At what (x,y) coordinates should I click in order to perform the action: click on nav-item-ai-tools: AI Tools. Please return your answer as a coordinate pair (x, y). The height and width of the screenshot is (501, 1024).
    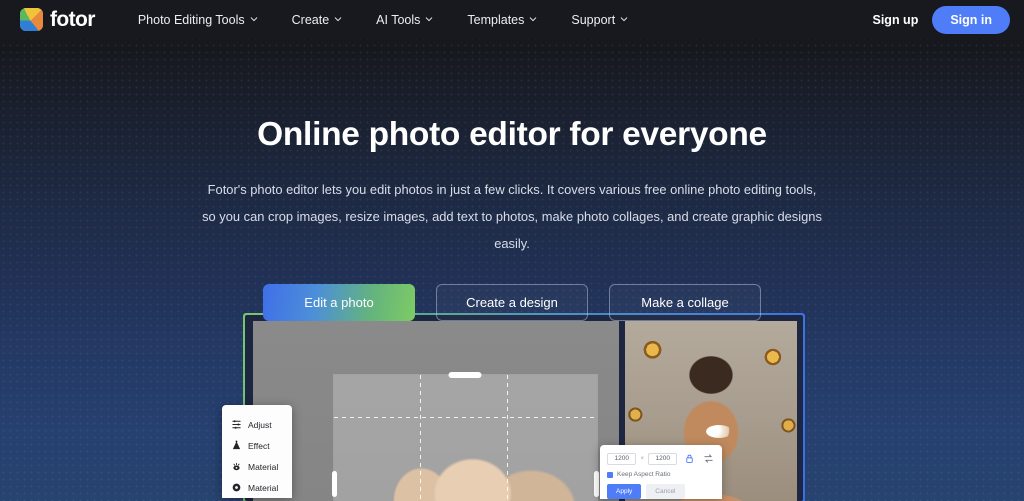
    Looking at the image, I should click on (404, 20).